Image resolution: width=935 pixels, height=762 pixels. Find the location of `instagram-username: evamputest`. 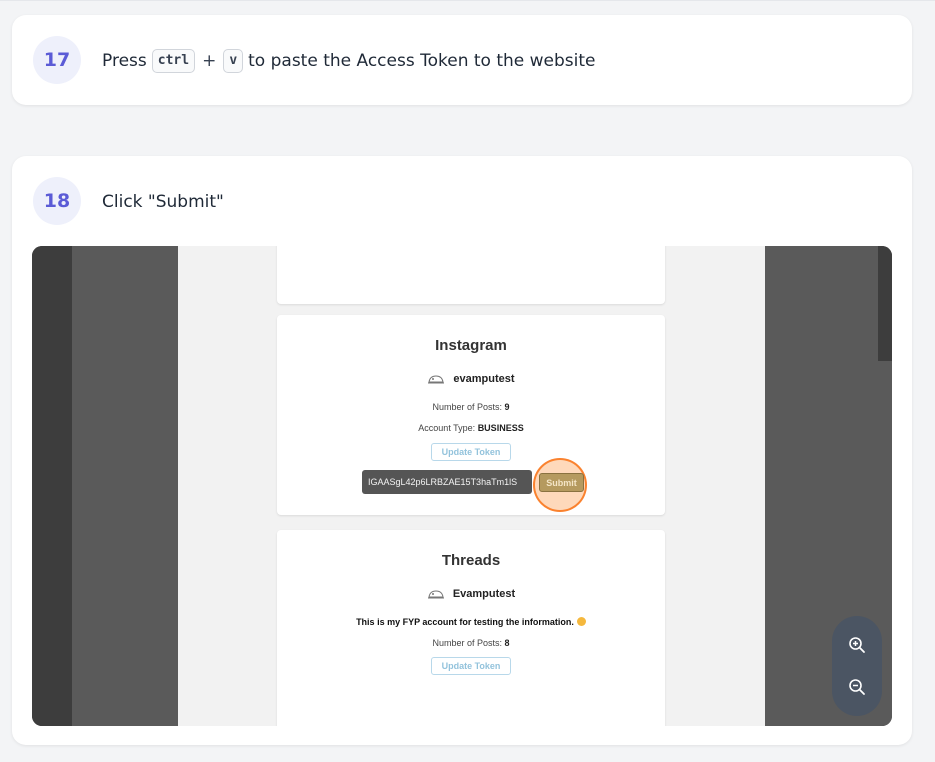

instagram-username: evamputest is located at coordinates (484, 379).